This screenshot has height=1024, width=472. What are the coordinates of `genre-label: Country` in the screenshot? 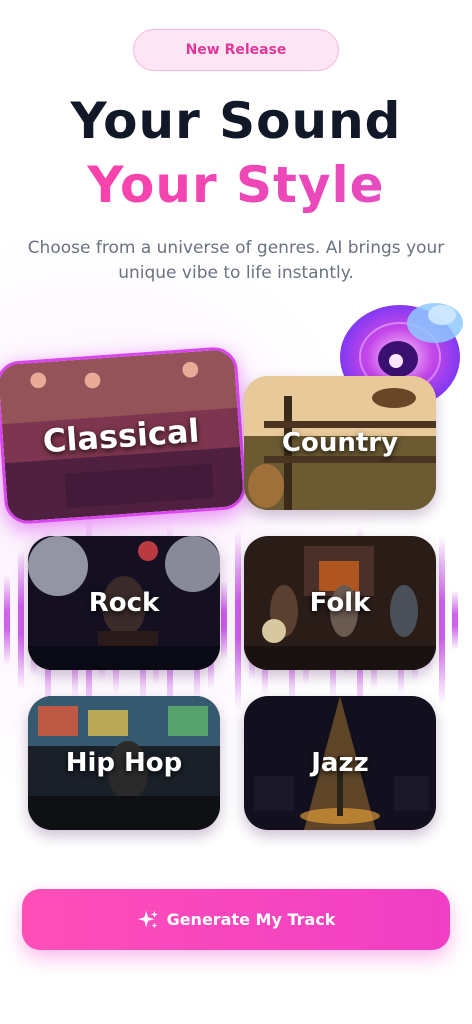 It's located at (340, 443).